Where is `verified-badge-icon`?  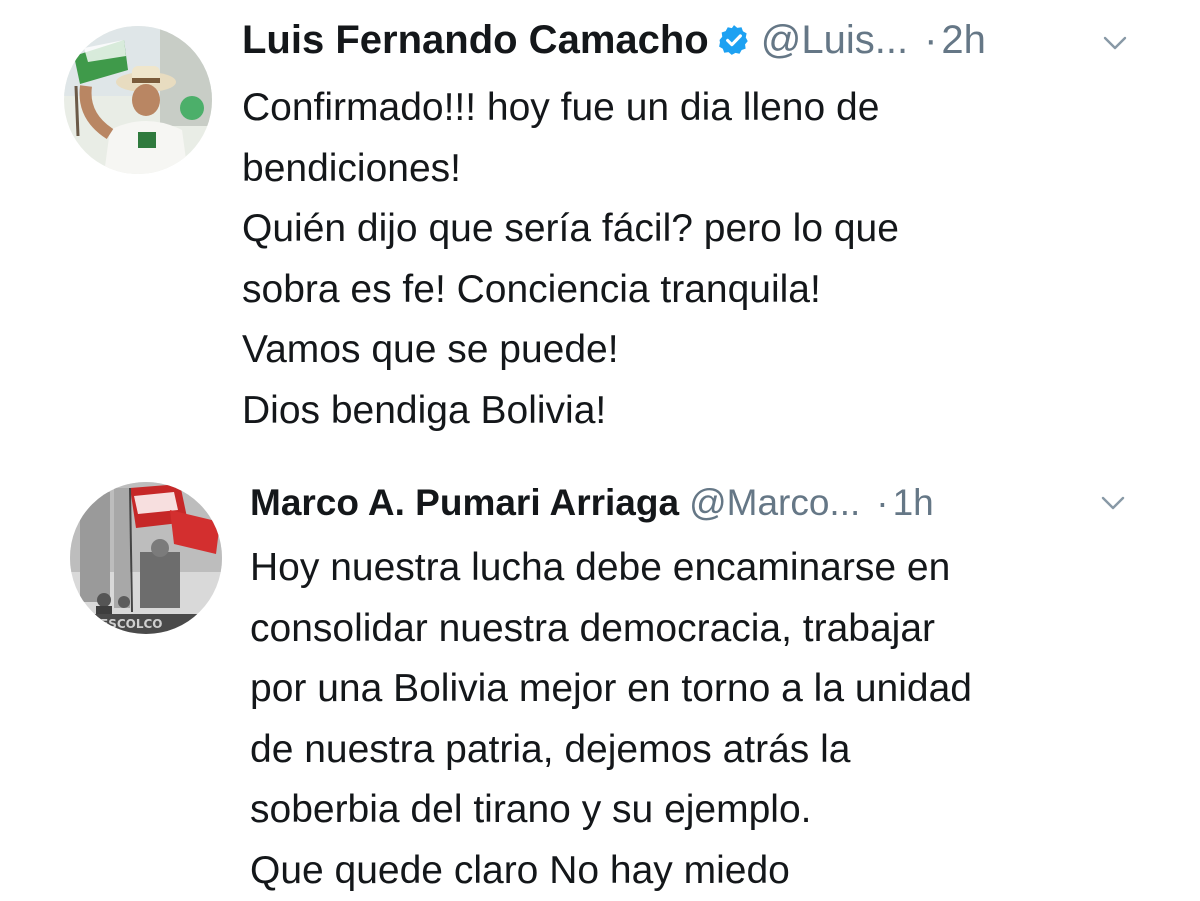
verified-badge-icon is located at coordinates (734, 44).